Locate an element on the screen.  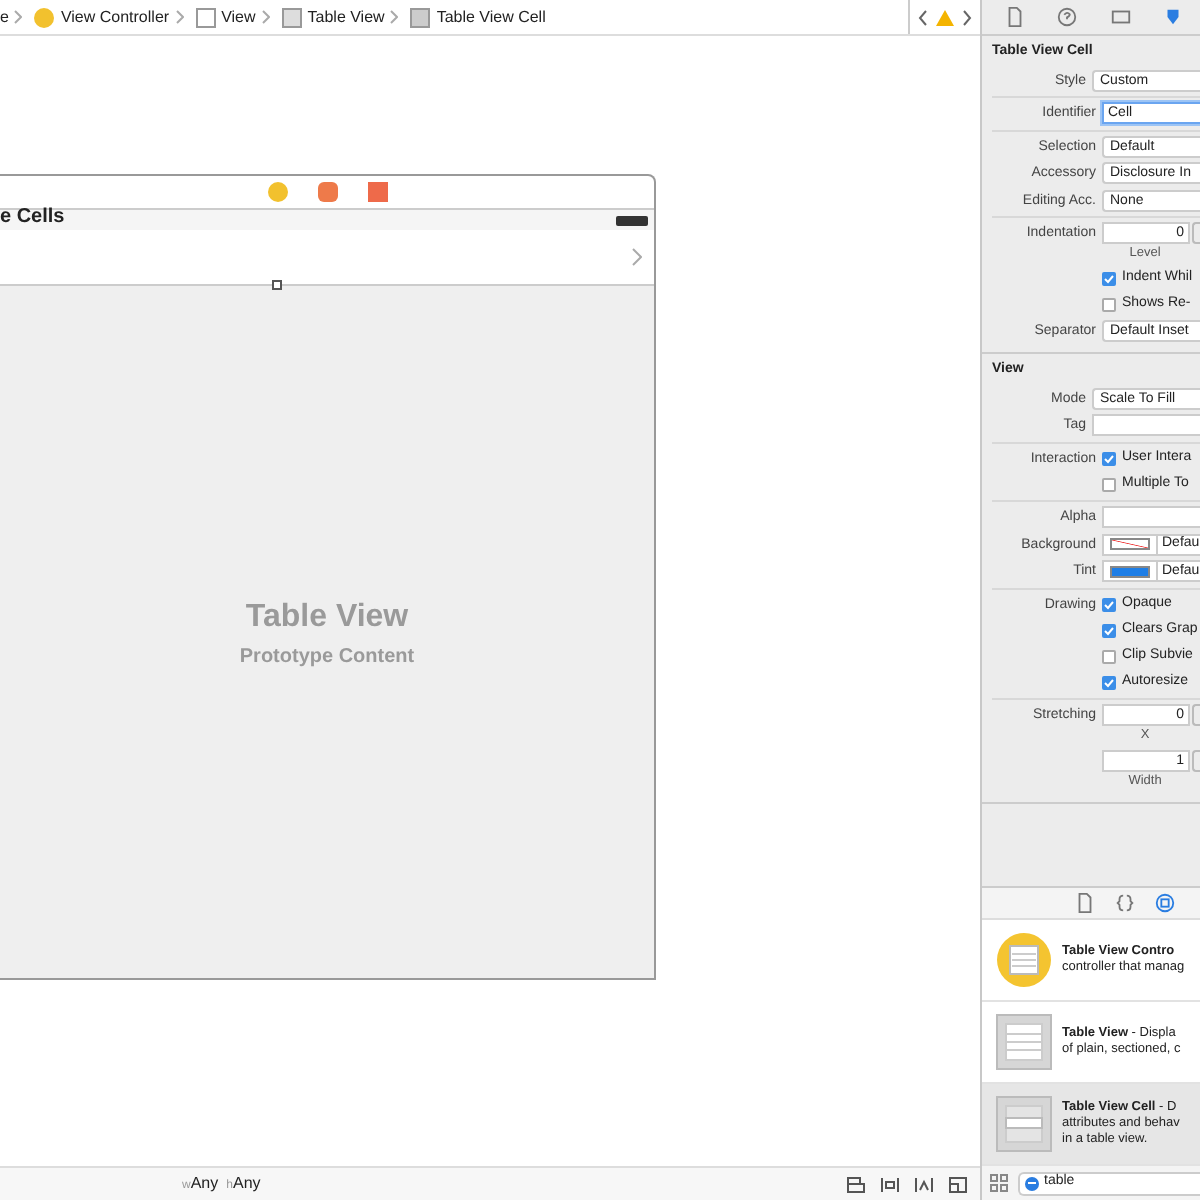
breadcrumb-item: View Controller is located at coordinates (115, 17).